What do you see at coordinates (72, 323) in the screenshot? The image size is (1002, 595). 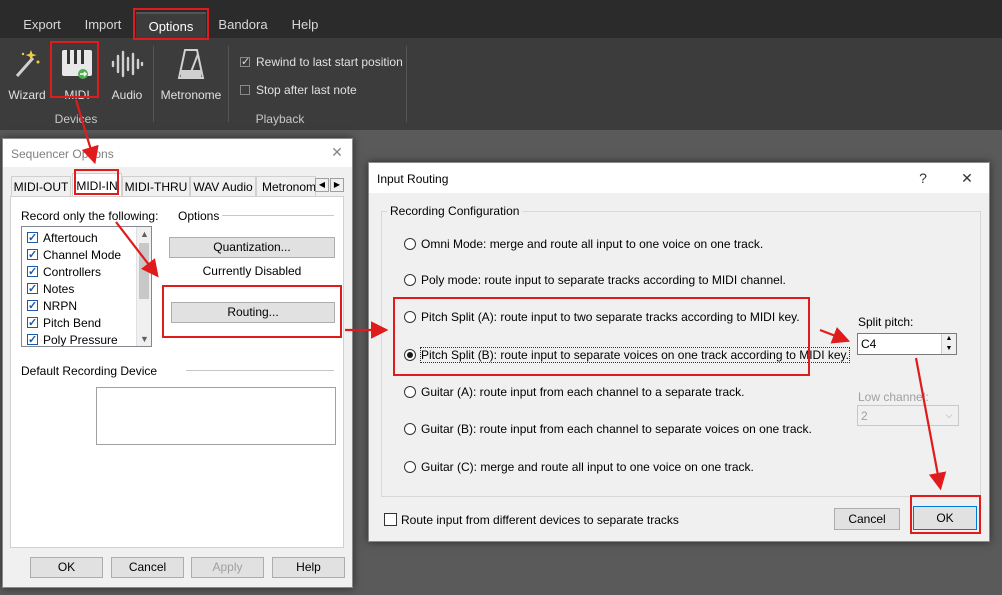 I see `list-item-label: Pitch Bend` at bounding box center [72, 323].